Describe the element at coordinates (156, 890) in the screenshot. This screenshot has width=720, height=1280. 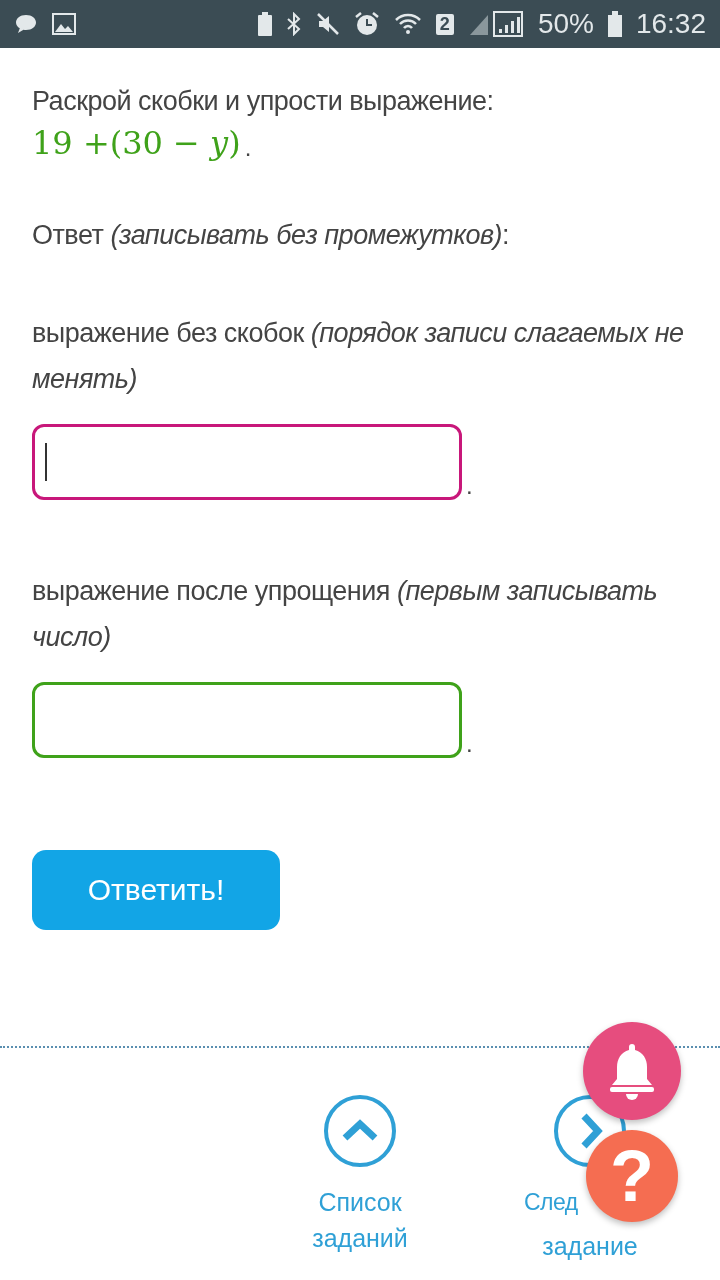
I see `submit-button: Ответить!` at that location.